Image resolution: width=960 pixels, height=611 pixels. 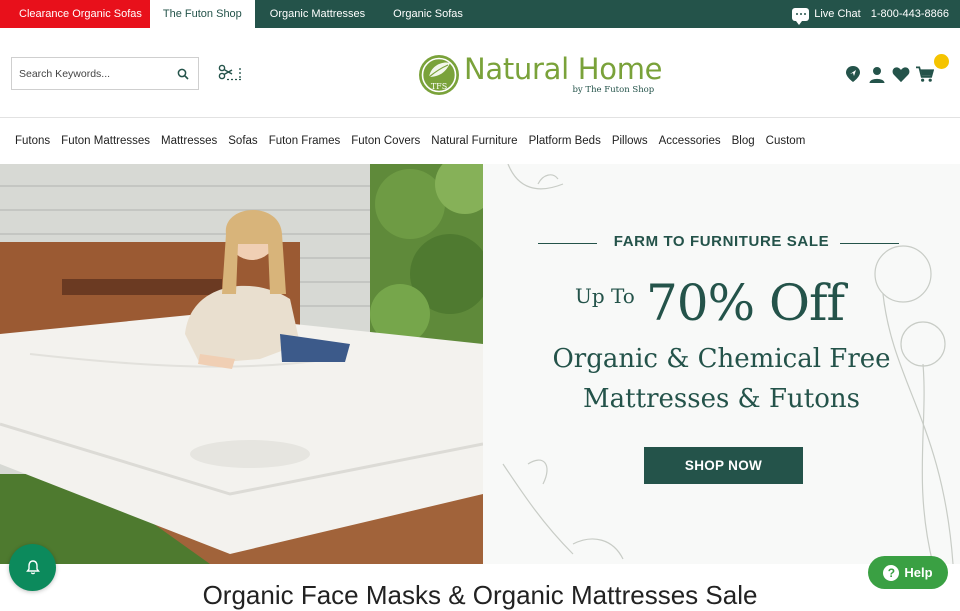 I want to click on logo-subtitle: by The Futon Shop, so click(x=613, y=90).